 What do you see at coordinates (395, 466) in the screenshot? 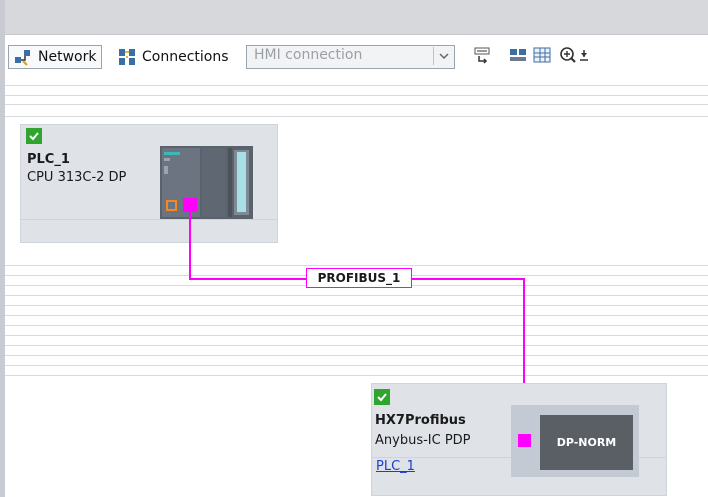
I see `master-link: PLC_1` at bounding box center [395, 466].